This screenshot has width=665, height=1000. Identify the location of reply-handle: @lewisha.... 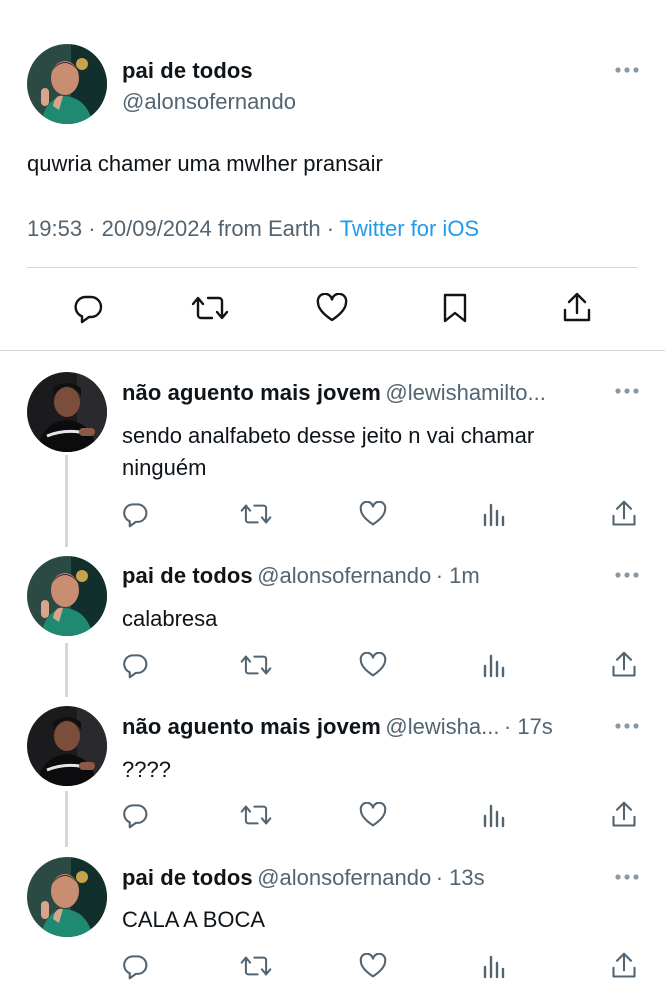
(442, 726).